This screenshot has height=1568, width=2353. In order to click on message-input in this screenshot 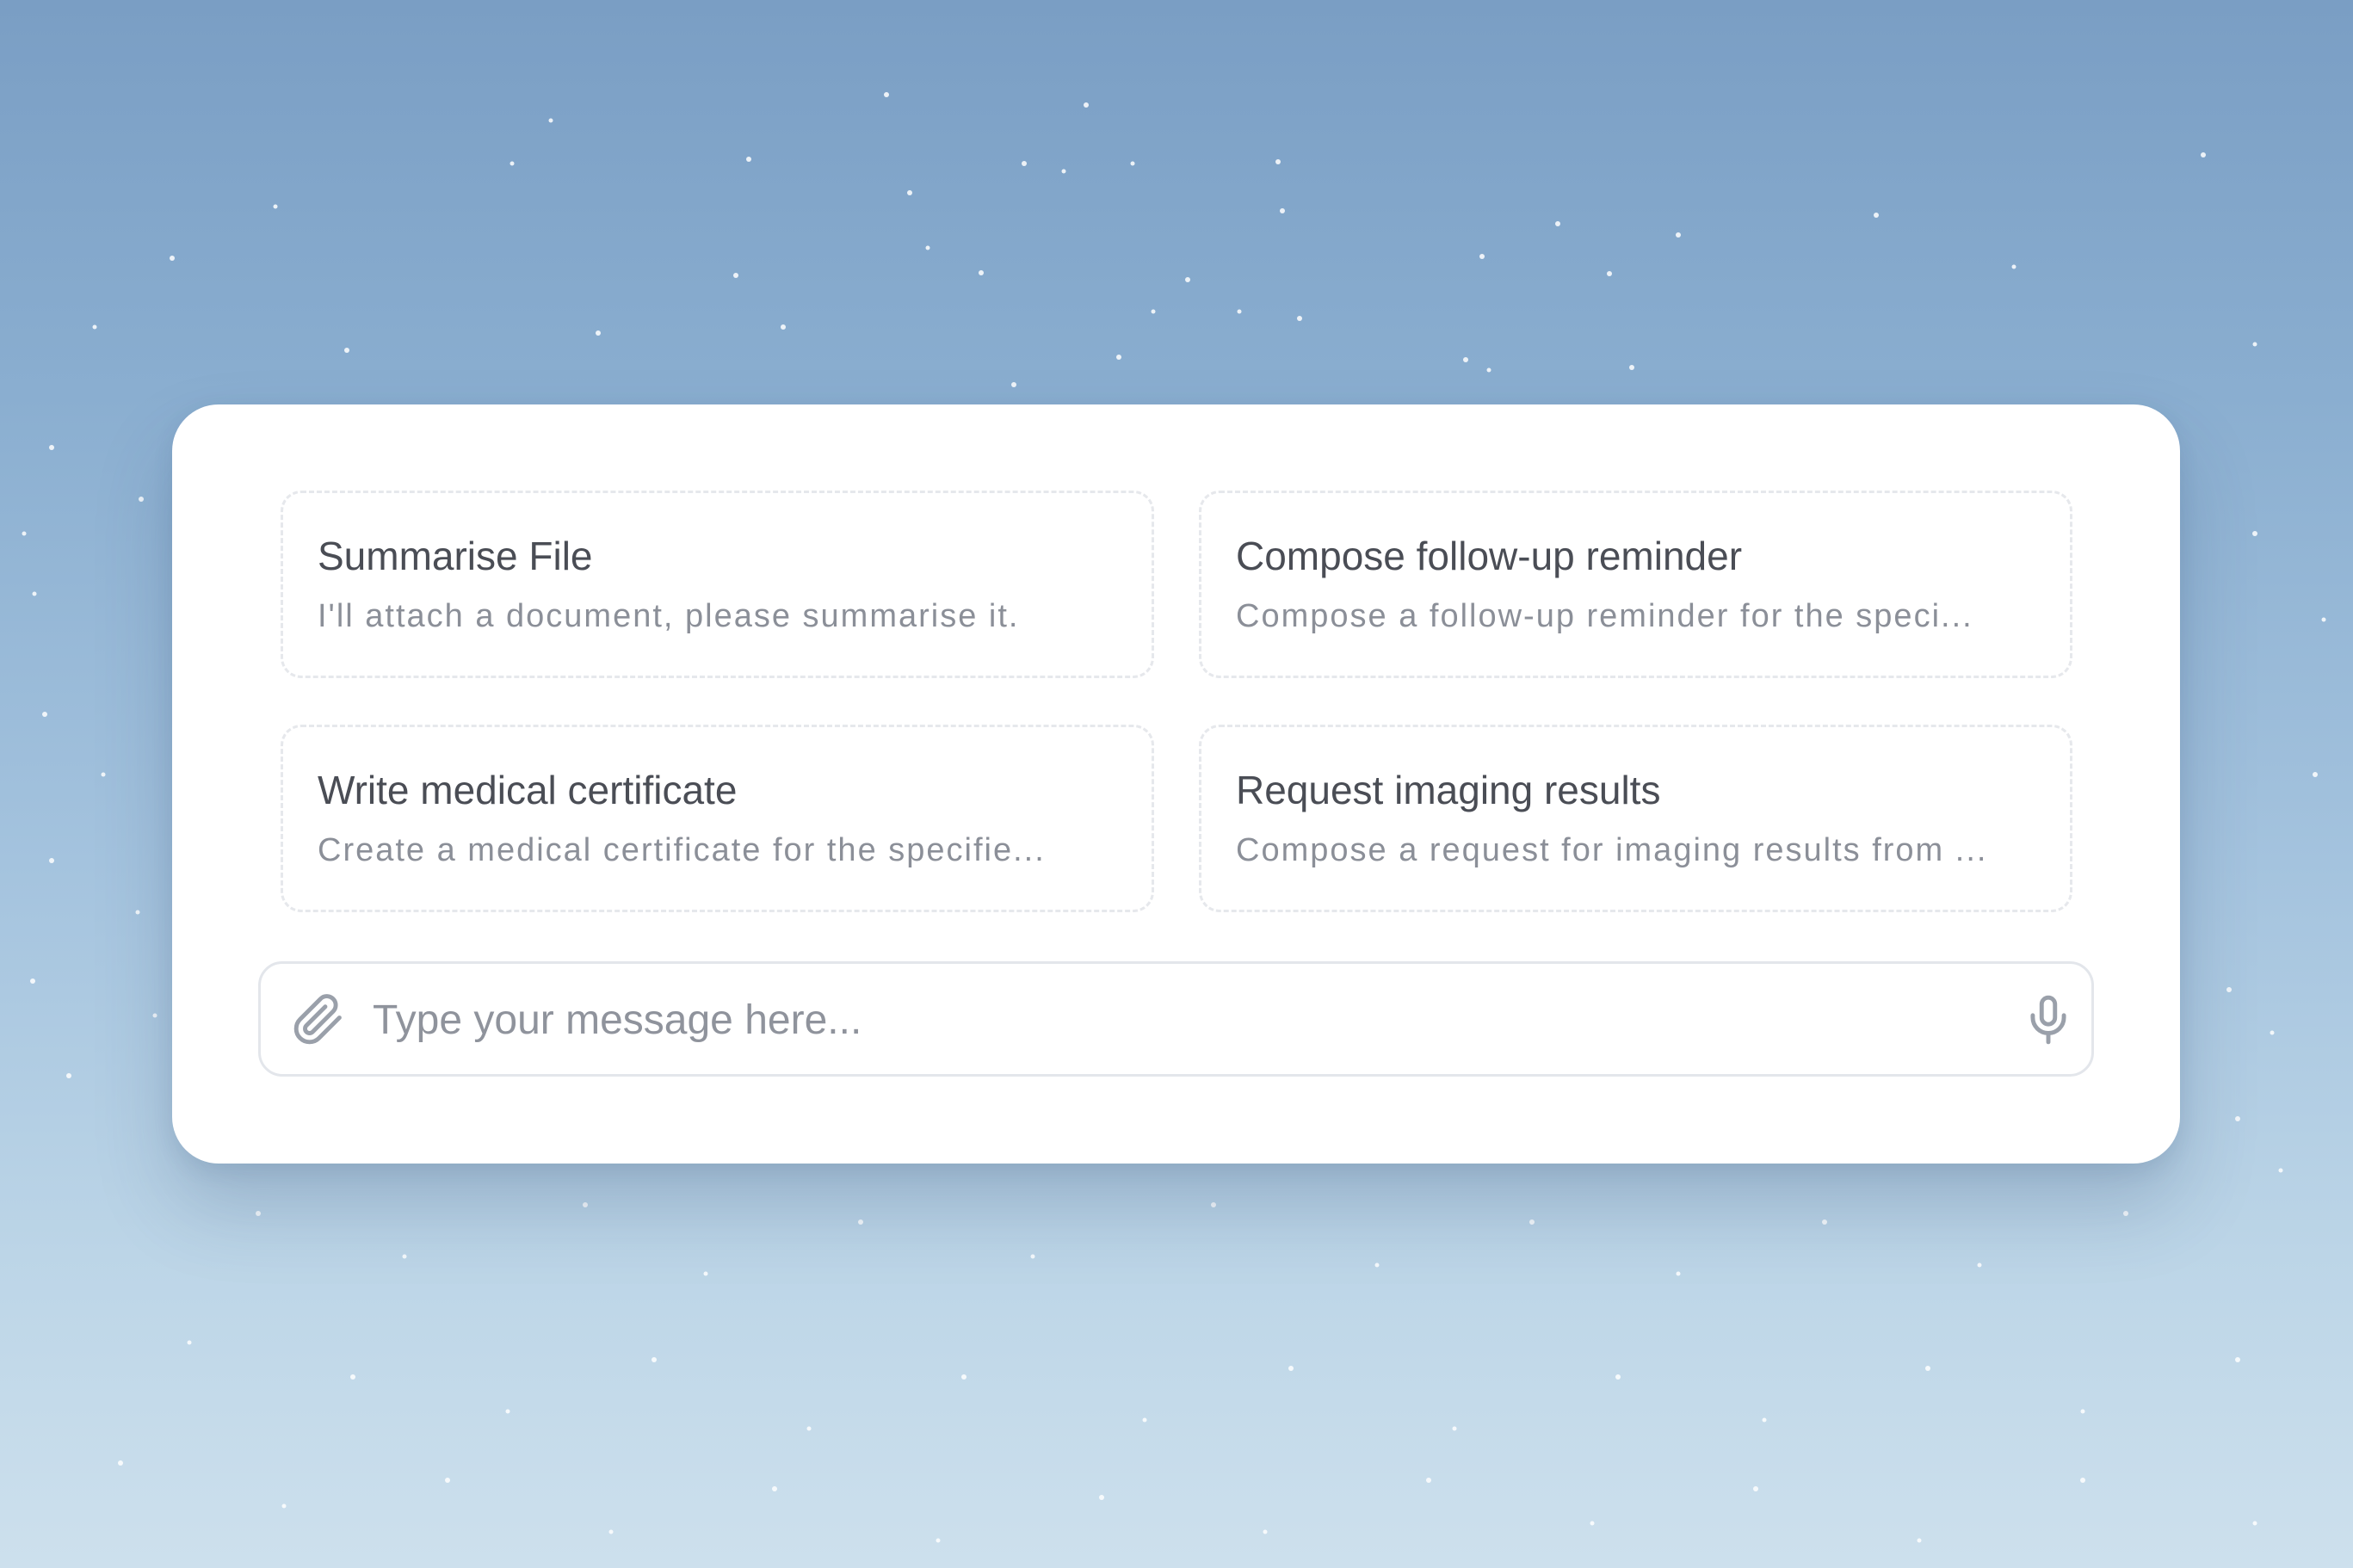, I will do `click(1164, 1020)`.